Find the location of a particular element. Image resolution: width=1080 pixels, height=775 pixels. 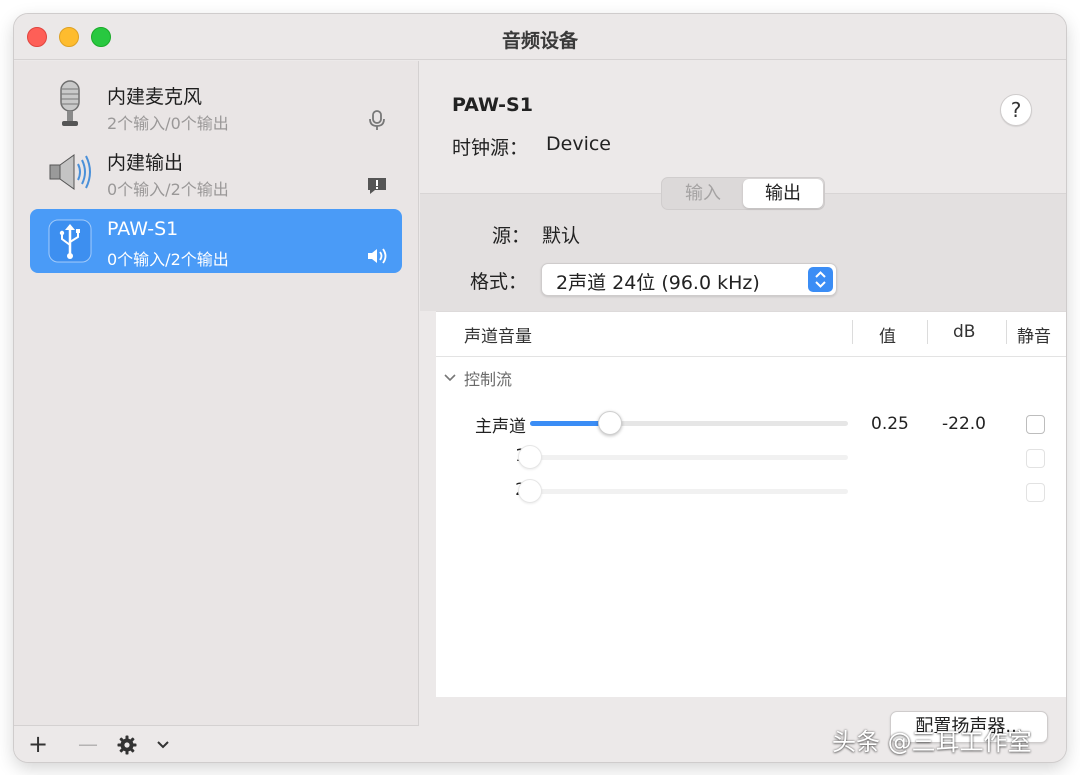

source-label: 源： is located at coordinates (511, 236).